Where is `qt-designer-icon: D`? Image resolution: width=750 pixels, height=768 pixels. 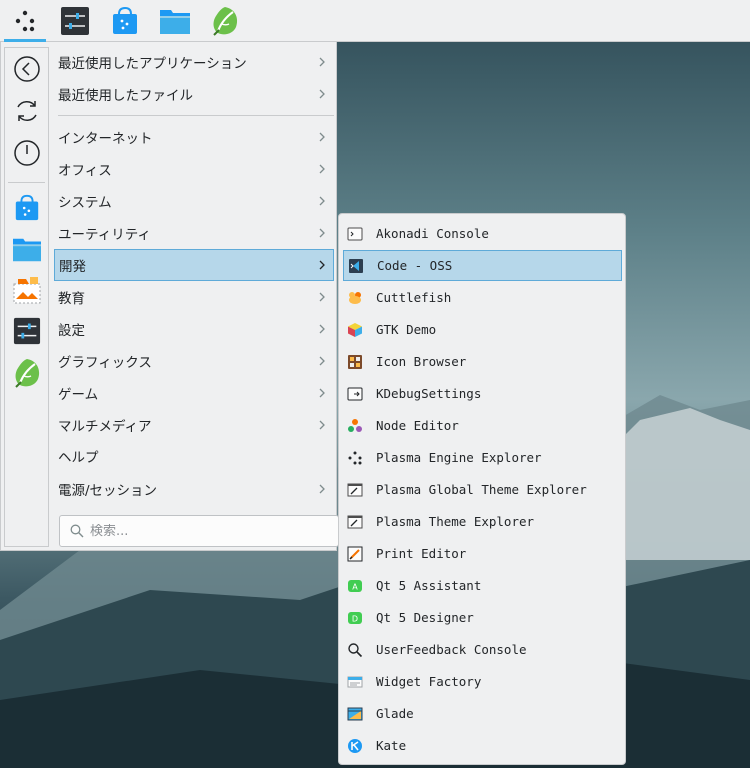
qt-designer-icon: D is located at coordinates (355, 617).